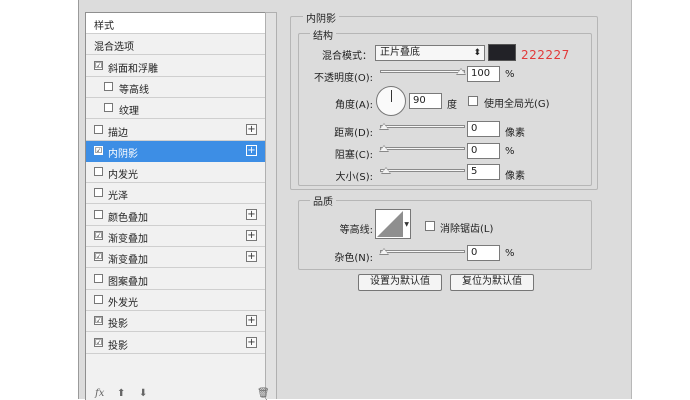 The width and height of the screenshot is (690, 400). Describe the element at coordinates (354, 177) in the screenshot. I see `size-label: 大小(S):` at that location.